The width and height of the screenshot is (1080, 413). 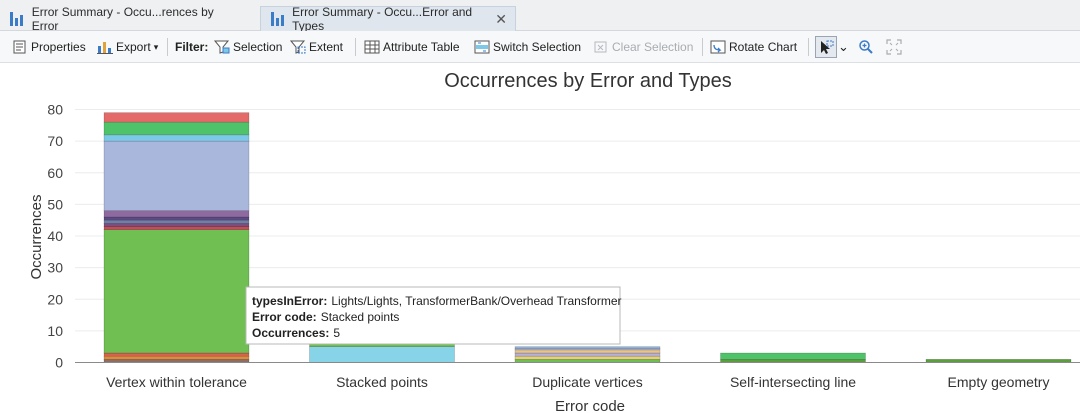 I want to click on y-tick-label: 70, so click(x=55, y=141).